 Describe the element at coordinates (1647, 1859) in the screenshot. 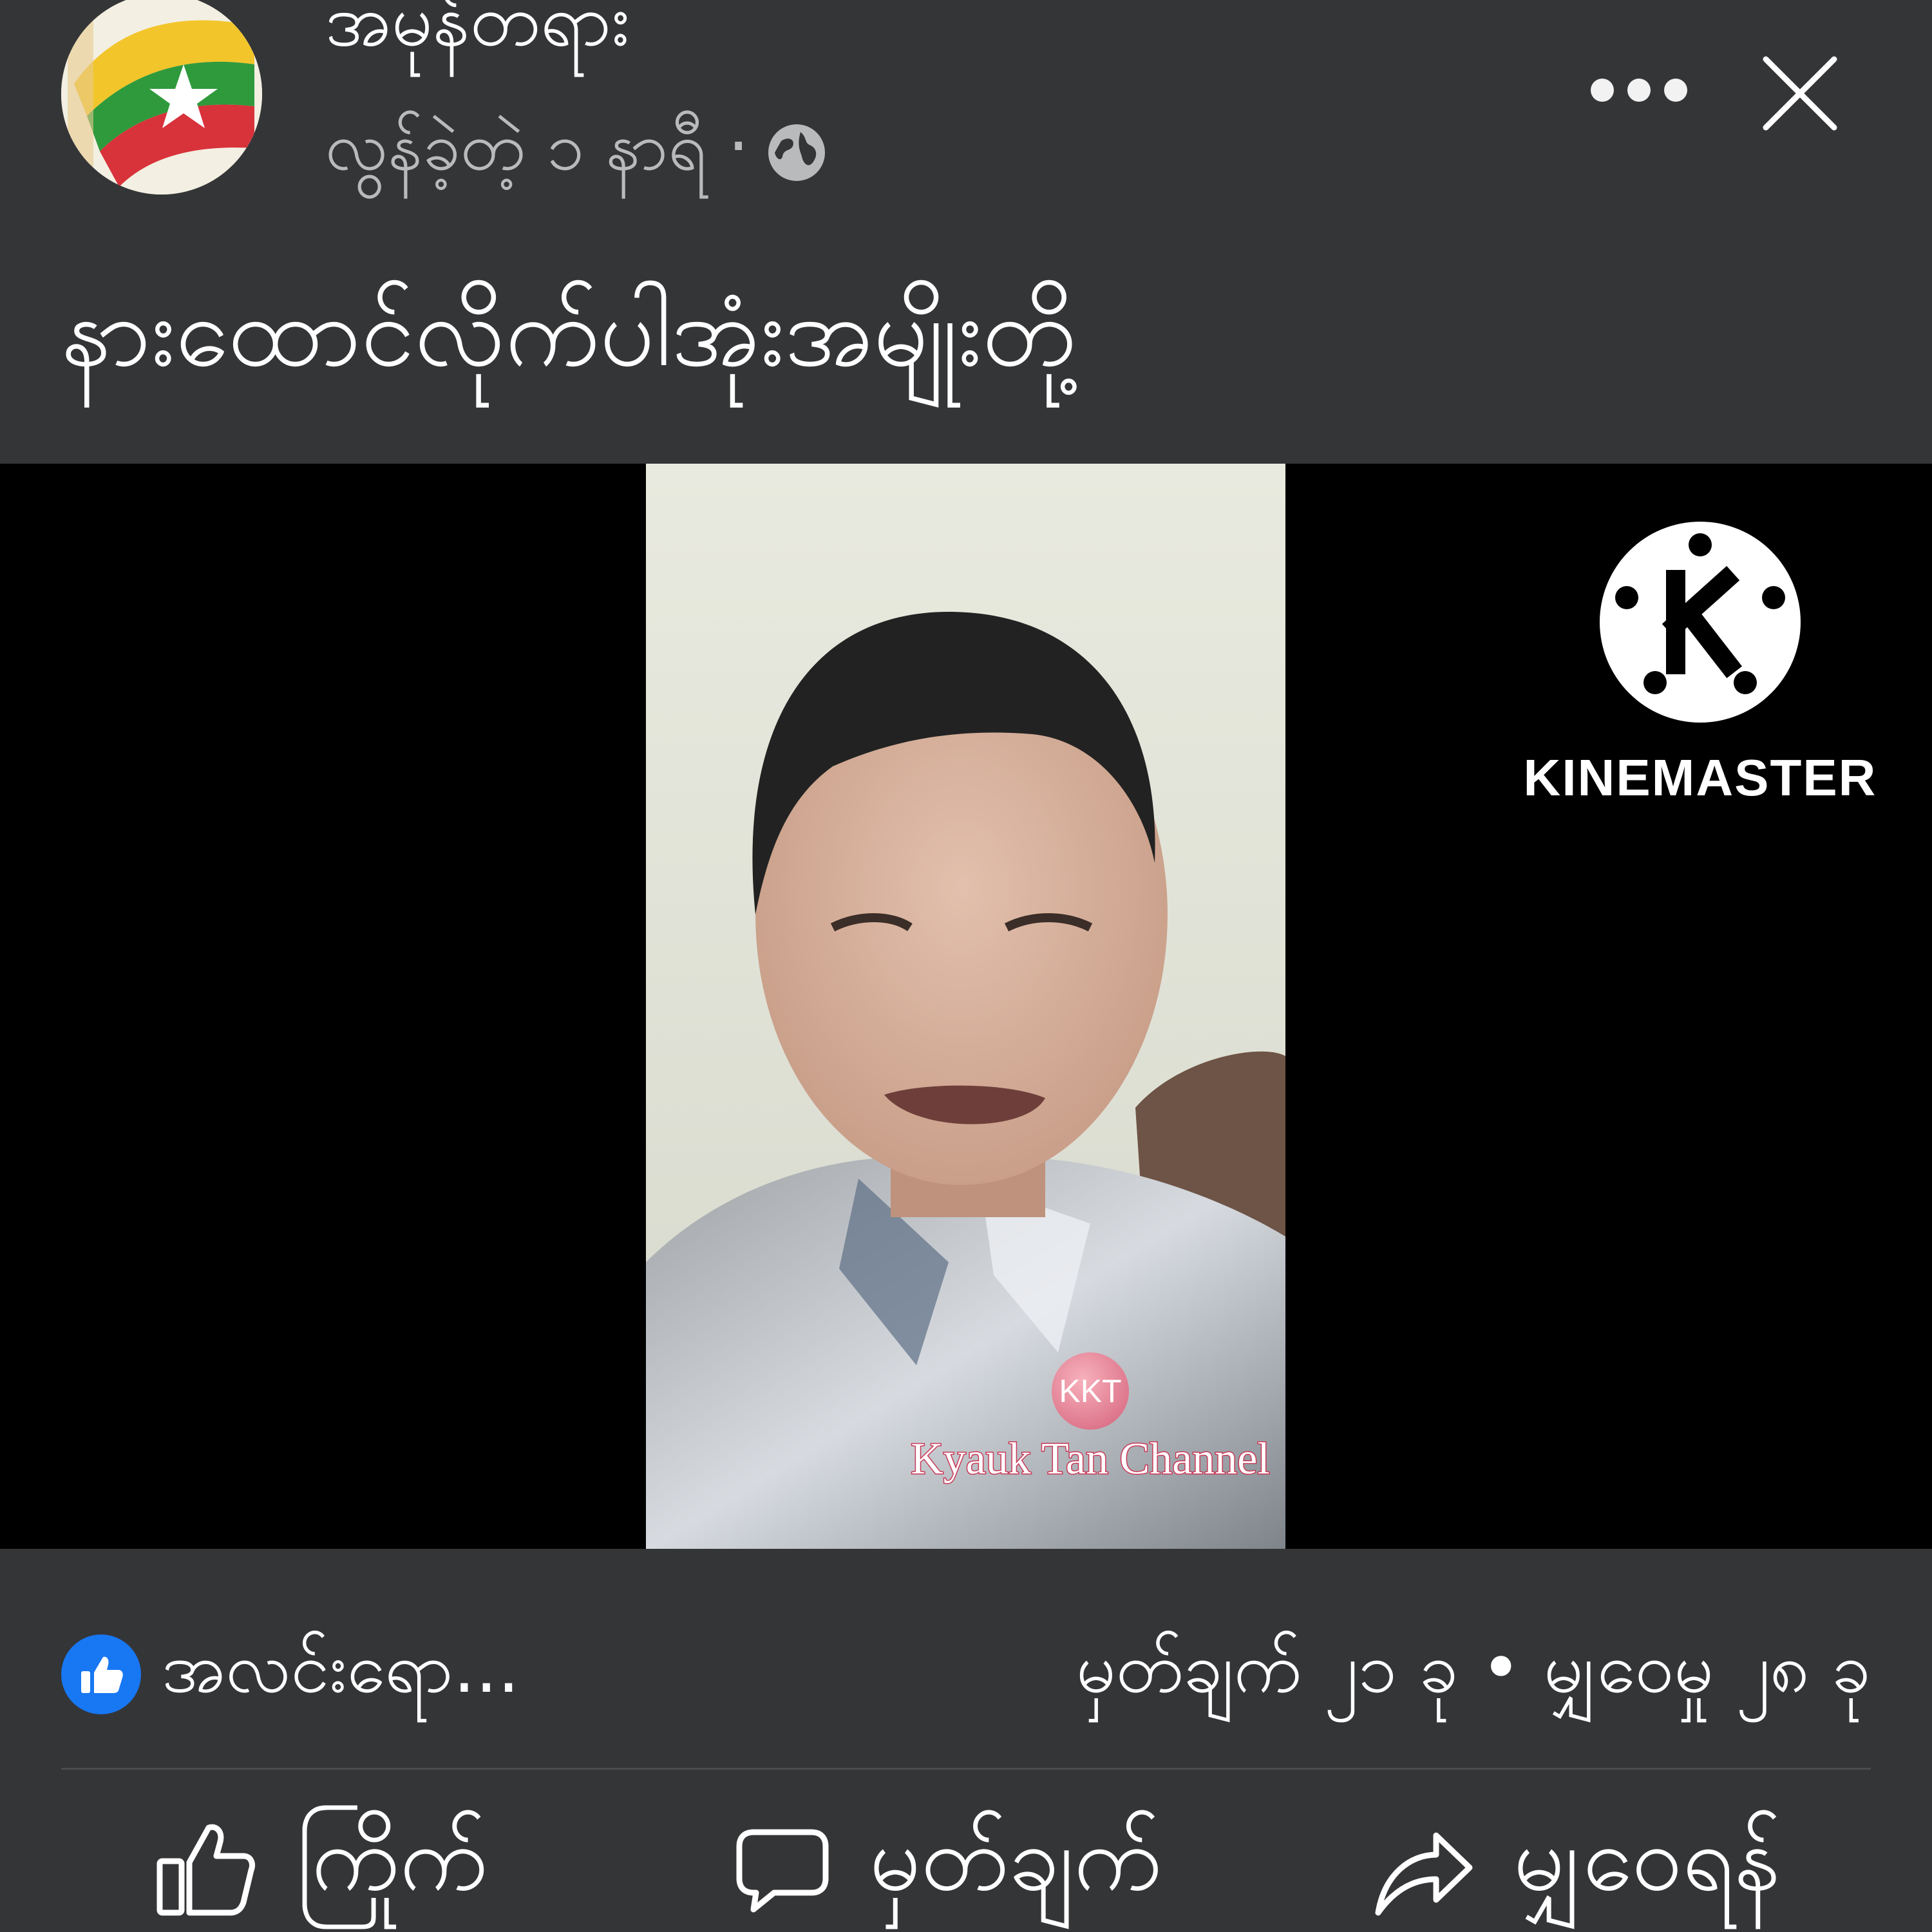

I see `share-label: မျှဝေရန်` at that location.